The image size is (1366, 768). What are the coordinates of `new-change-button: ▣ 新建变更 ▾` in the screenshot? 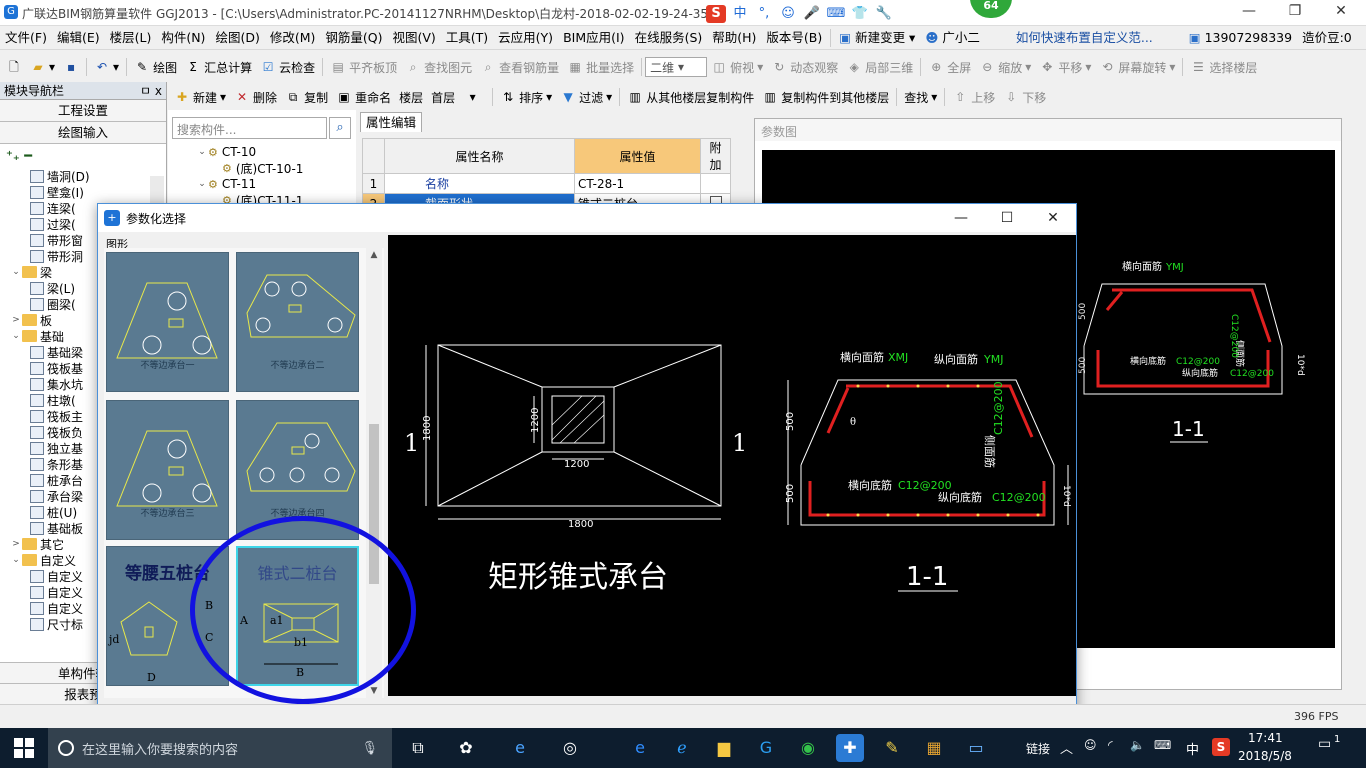 It's located at (877, 38).